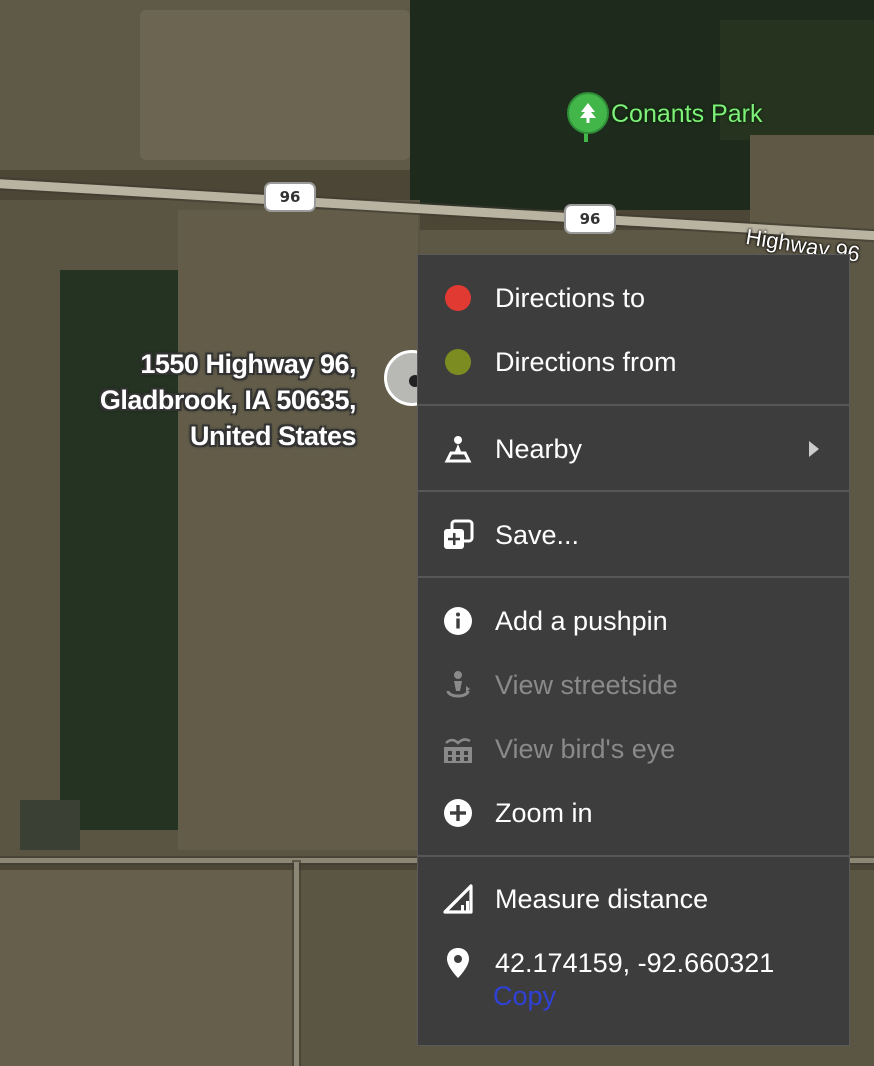  I want to click on menu-item-measure-distance: Measure distance, so click(633, 899).